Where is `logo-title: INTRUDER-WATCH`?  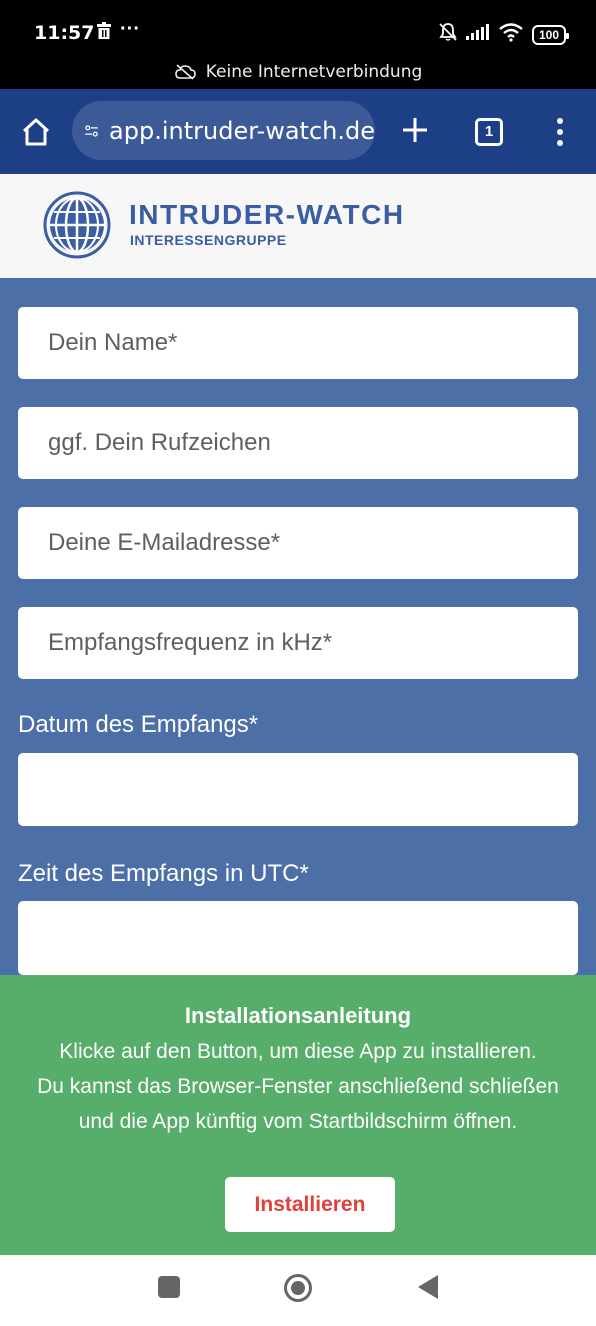 logo-title: INTRUDER-WATCH is located at coordinates (267, 214).